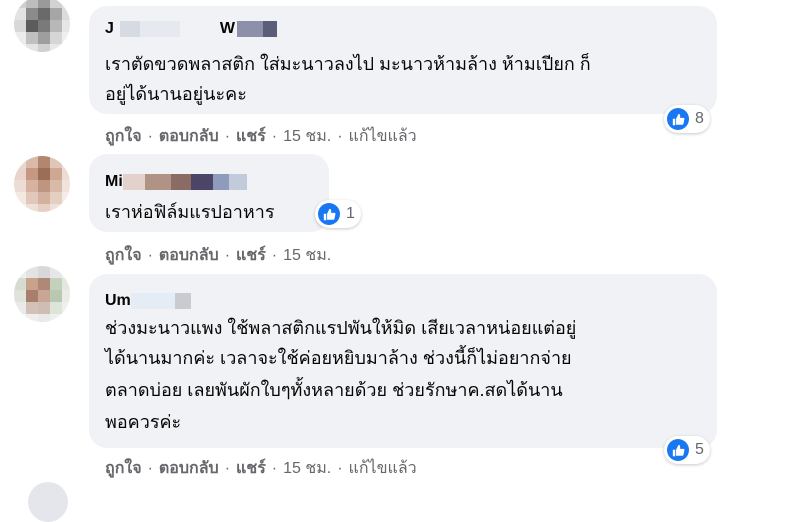 The height and width of the screenshot is (522, 786). Describe the element at coordinates (143, 422) in the screenshot. I see `comment-text-line: พอควรค่ะ` at that location.